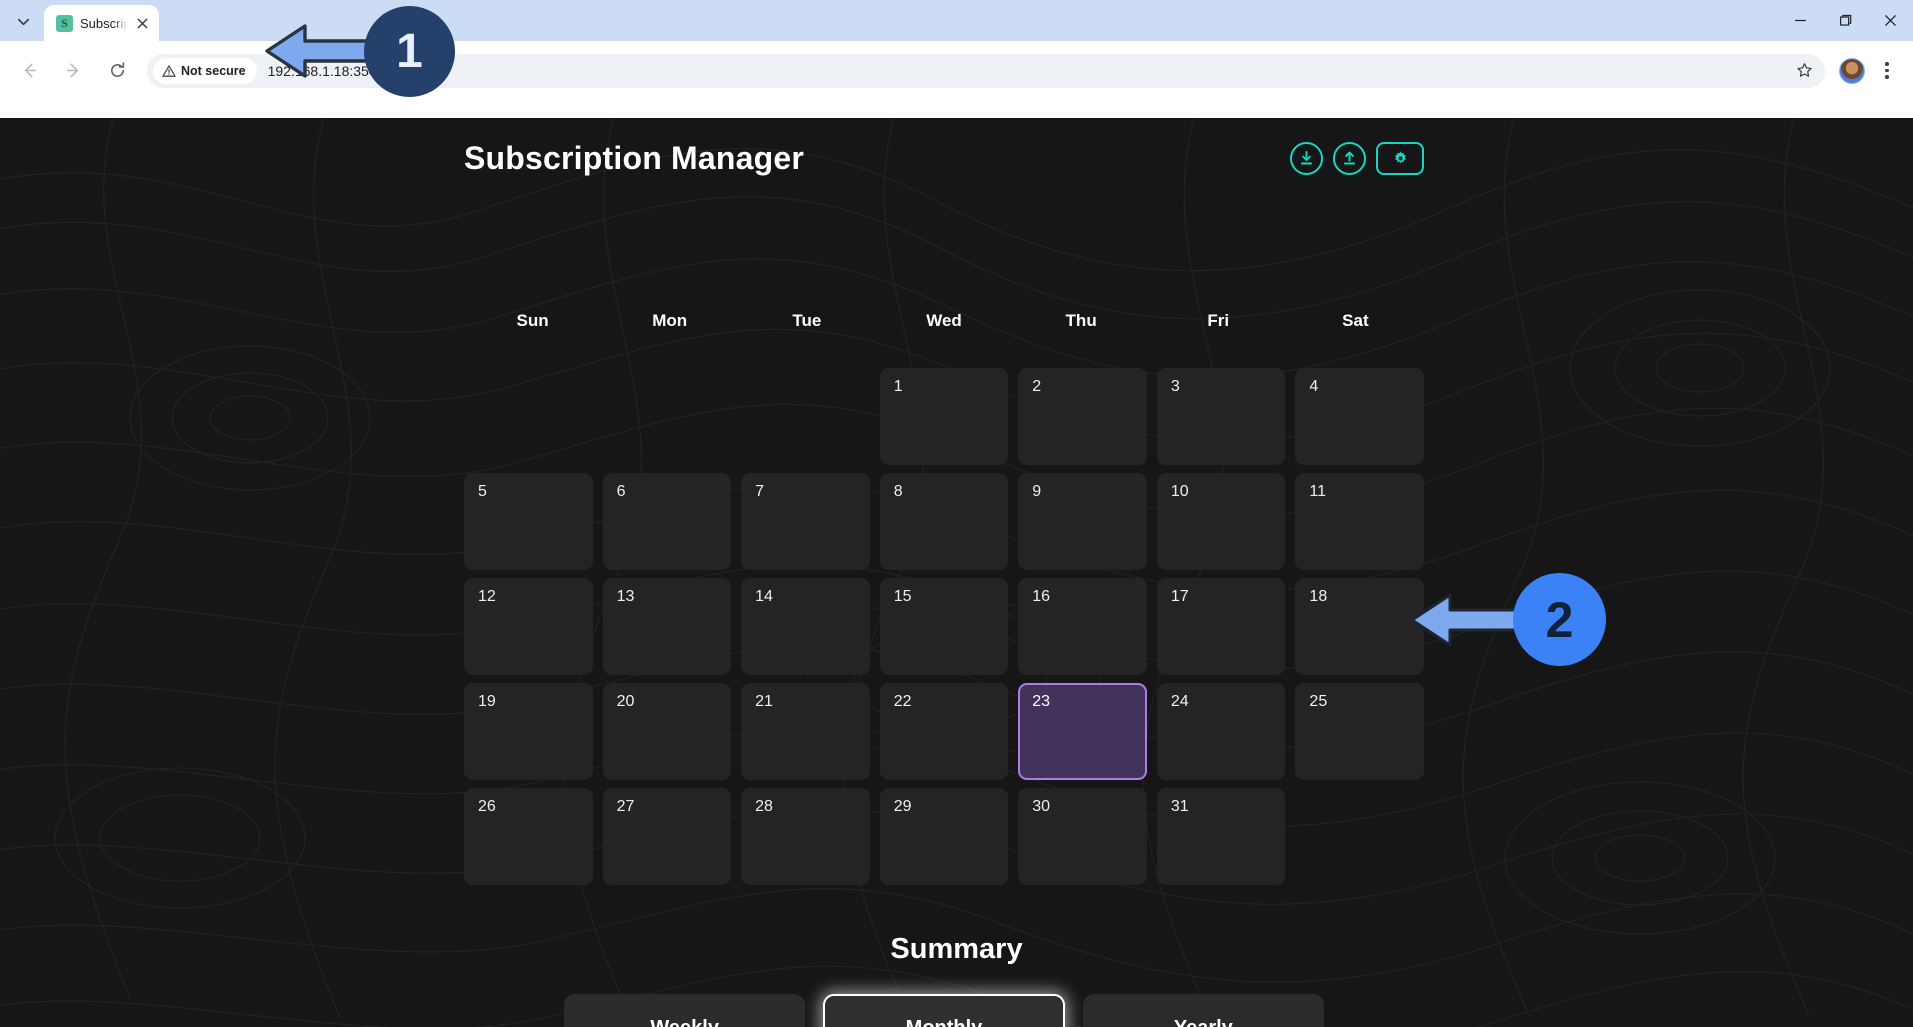 This screenshot has height=1027, width=1913. I want to click on minimize-icon, so click(1800, 20).